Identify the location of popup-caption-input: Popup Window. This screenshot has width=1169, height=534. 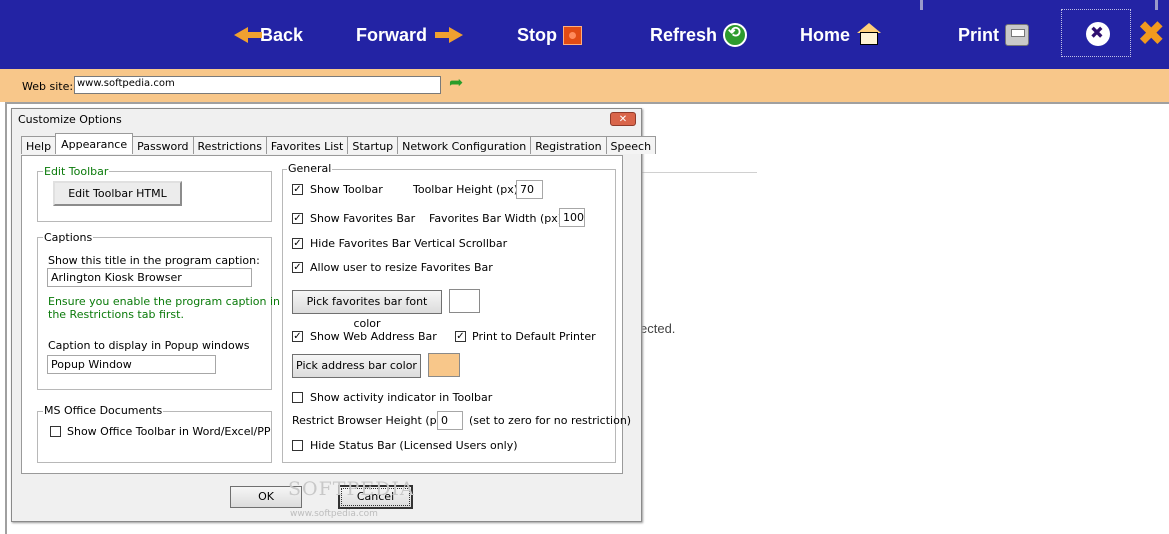
(131, 364).